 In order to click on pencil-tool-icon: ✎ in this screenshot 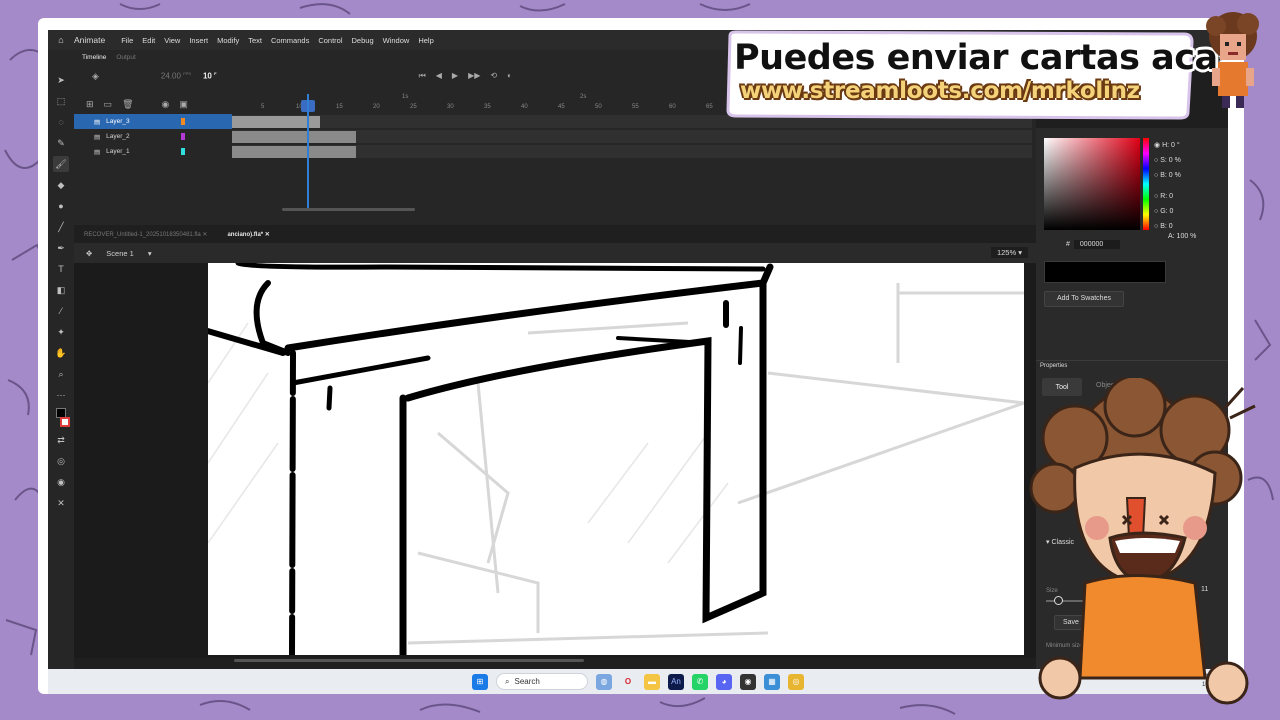, I will do `click(61, 143)`.